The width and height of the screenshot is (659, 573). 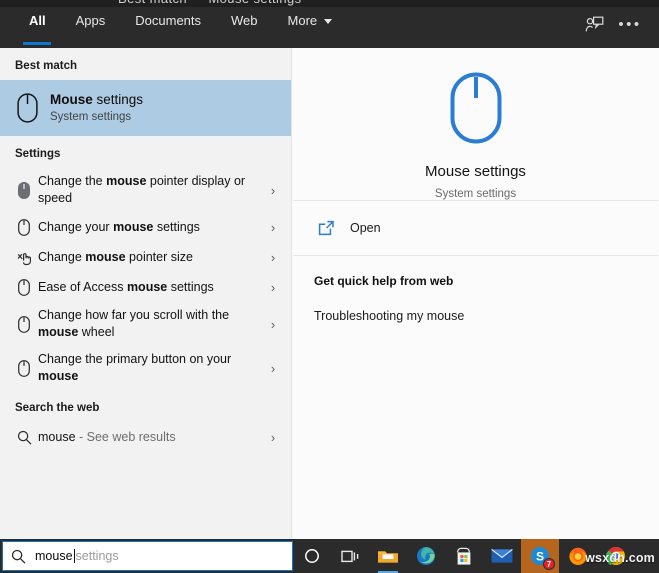 I want to click on result-web-search-mouse: mouse - See web results ›, so click(x=145, y=437).